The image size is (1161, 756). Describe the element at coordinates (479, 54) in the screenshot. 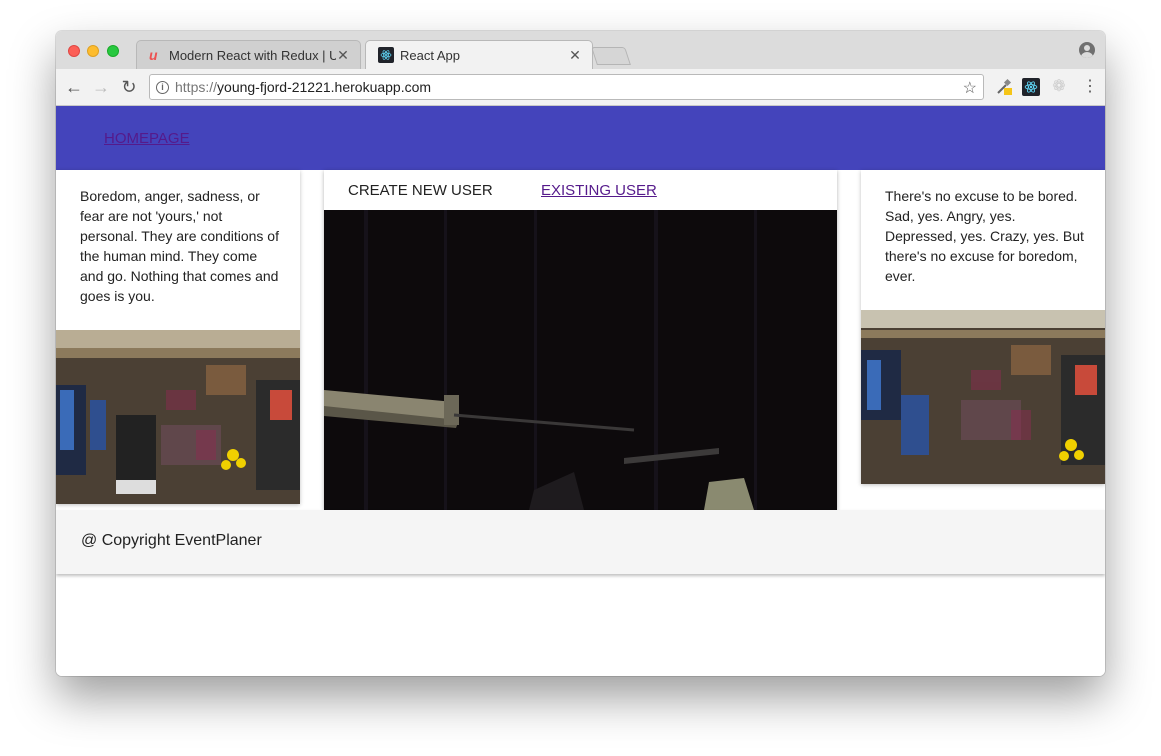

I see `tab-react-app: React App ✕` at that location.